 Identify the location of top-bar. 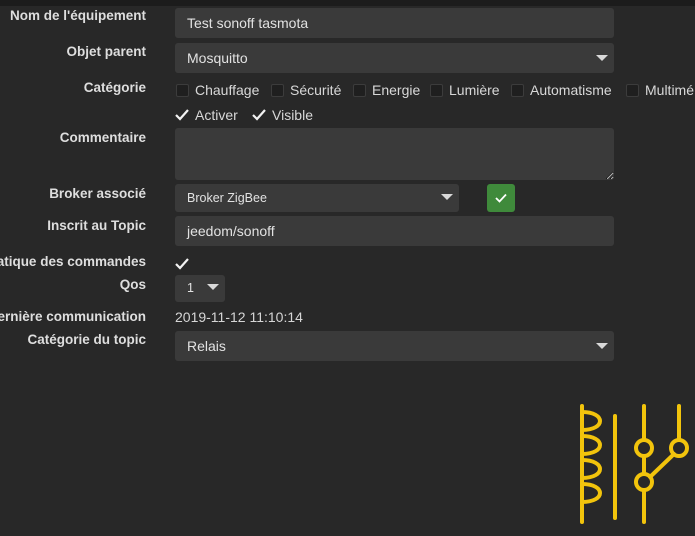
(347, 3).